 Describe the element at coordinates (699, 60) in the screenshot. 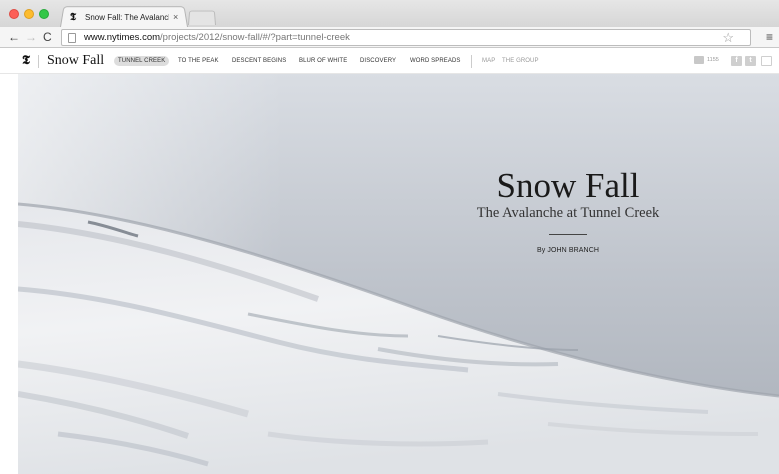

I see `comment-icon` at that location.